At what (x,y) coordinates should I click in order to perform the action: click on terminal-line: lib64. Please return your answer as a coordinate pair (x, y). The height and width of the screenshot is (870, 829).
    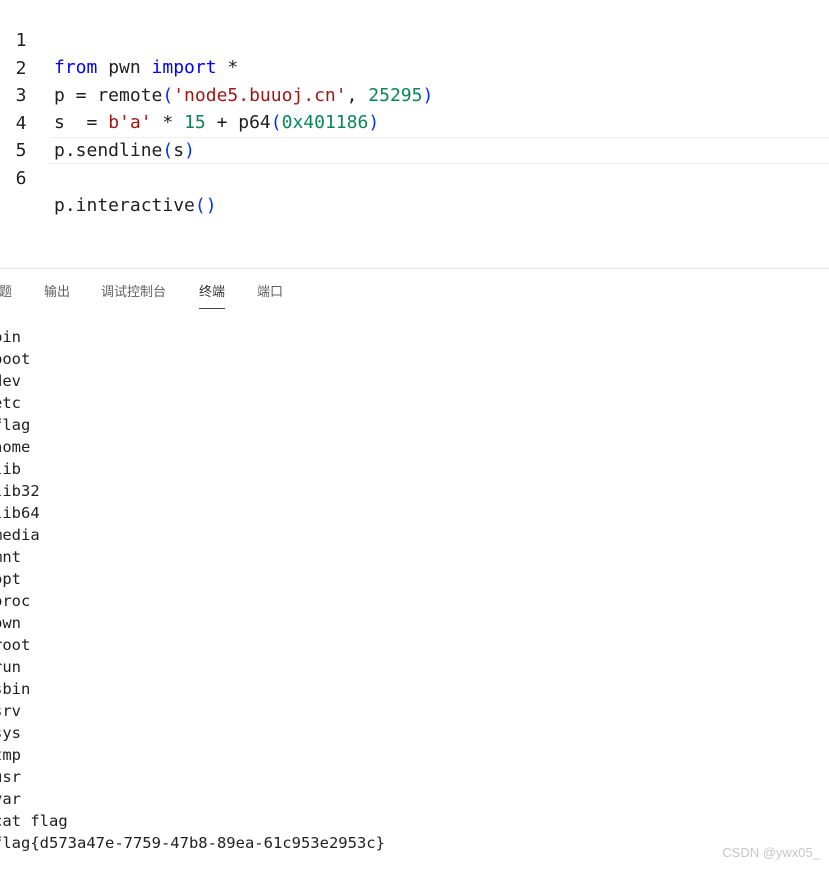
    Looking at the image, I should click on (20, 513).